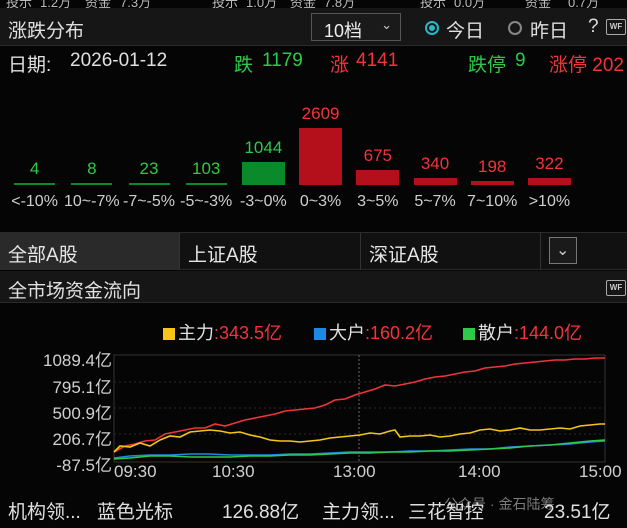 This screenshot has height=528, width=627. I want to click on x-tick: 15:00, so click(600, 471).